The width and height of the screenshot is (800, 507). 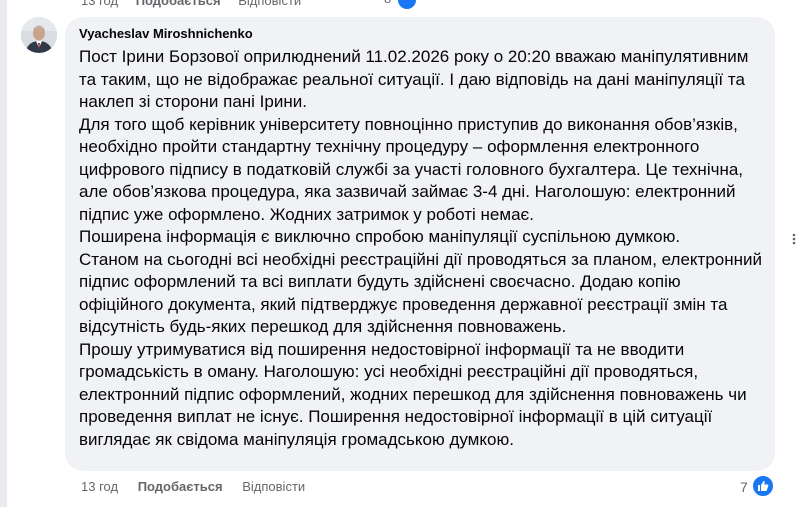 What do you see at coordinates (99, 486) in the screenshot?
I see `comment-time: 13 год` at bounding box center [99, 486].